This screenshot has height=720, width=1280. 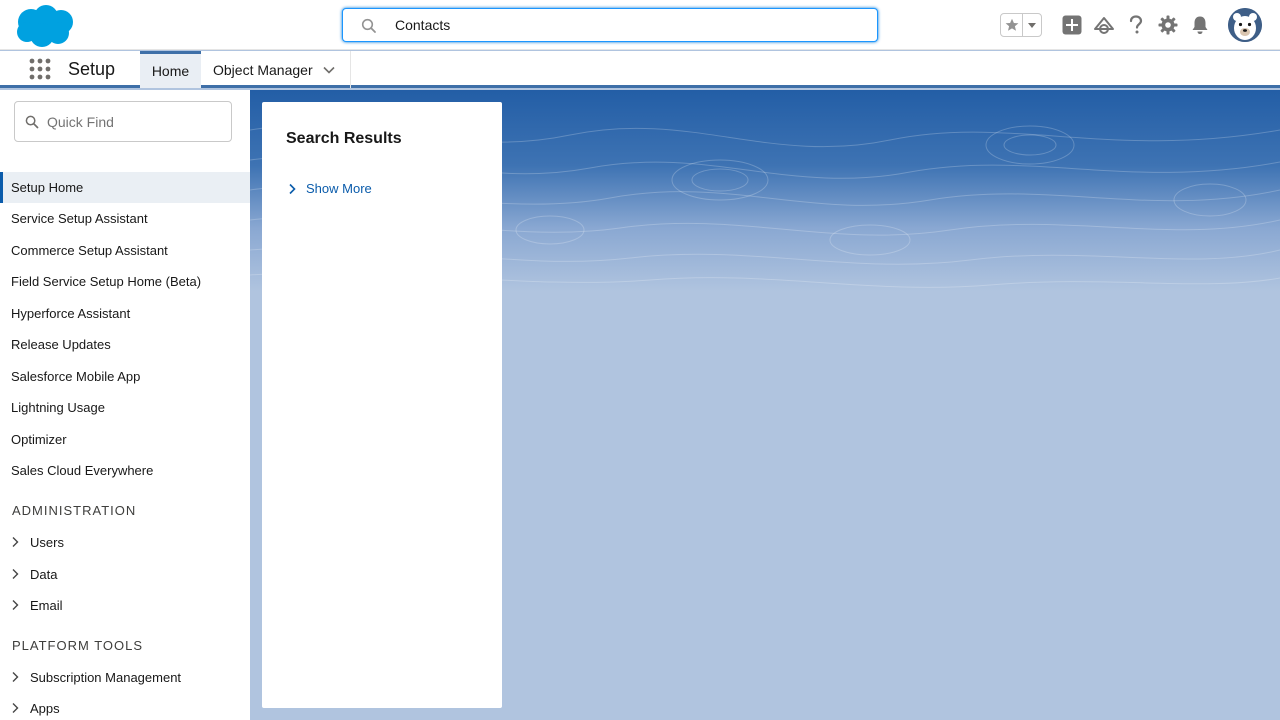 I want to click on help-button, so click(x=1136, y=25).